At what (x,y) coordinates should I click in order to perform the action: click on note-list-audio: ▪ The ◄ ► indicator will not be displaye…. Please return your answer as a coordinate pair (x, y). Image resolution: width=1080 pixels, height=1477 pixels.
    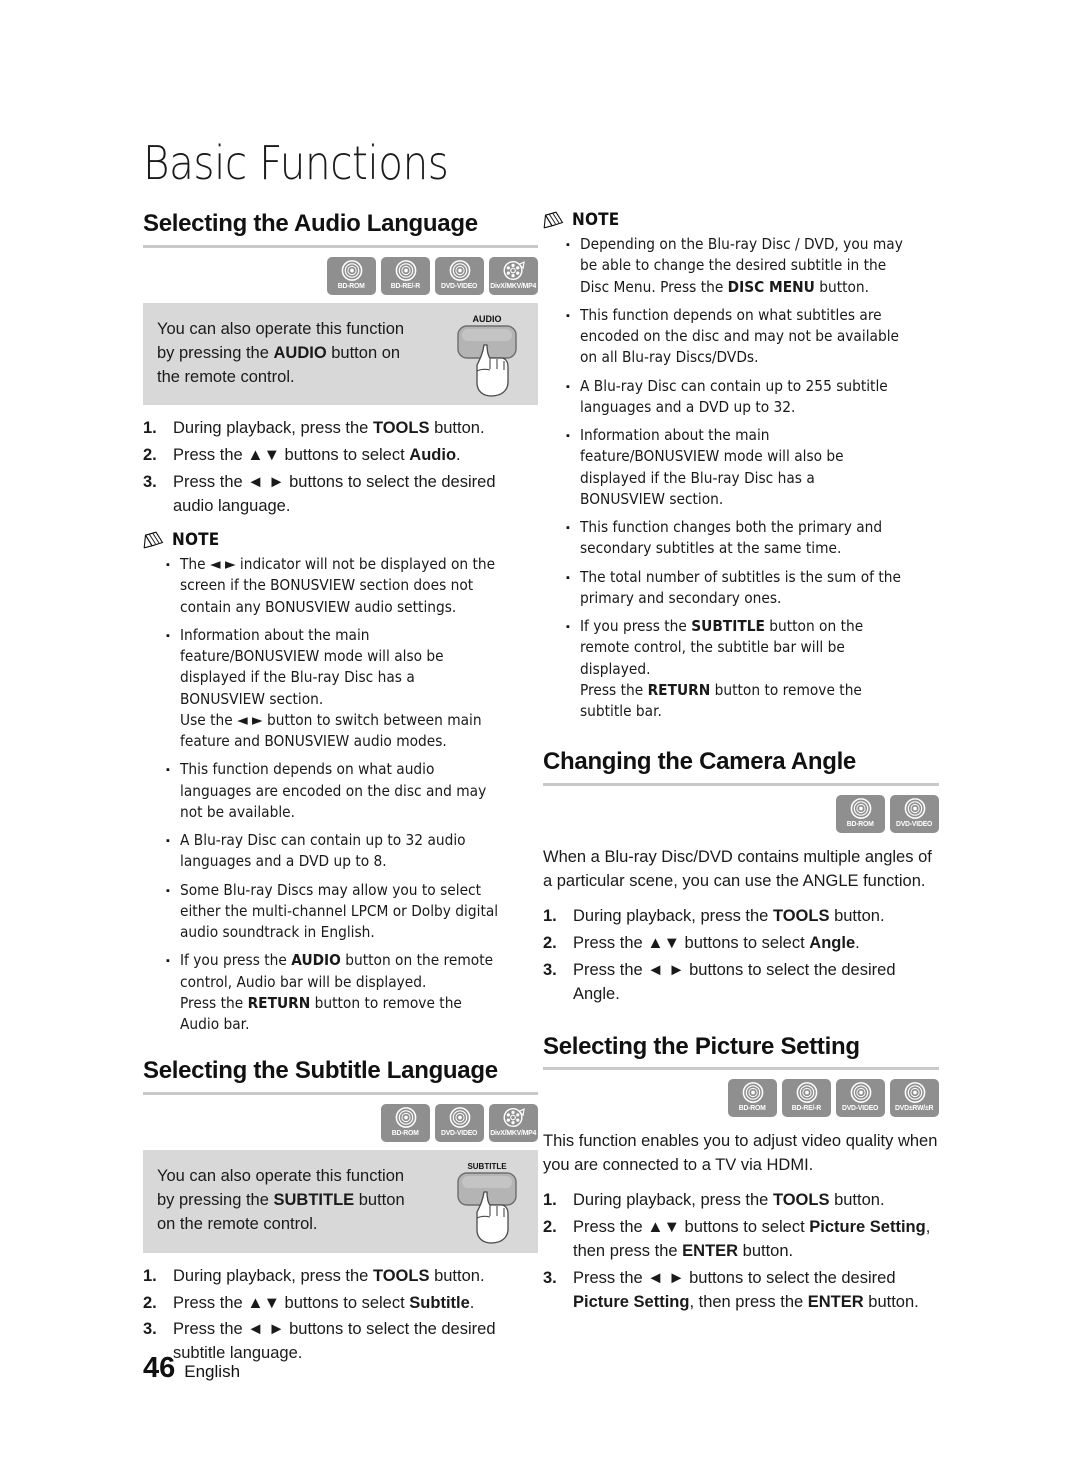
    Looking at the image, I should click on (340, 794).